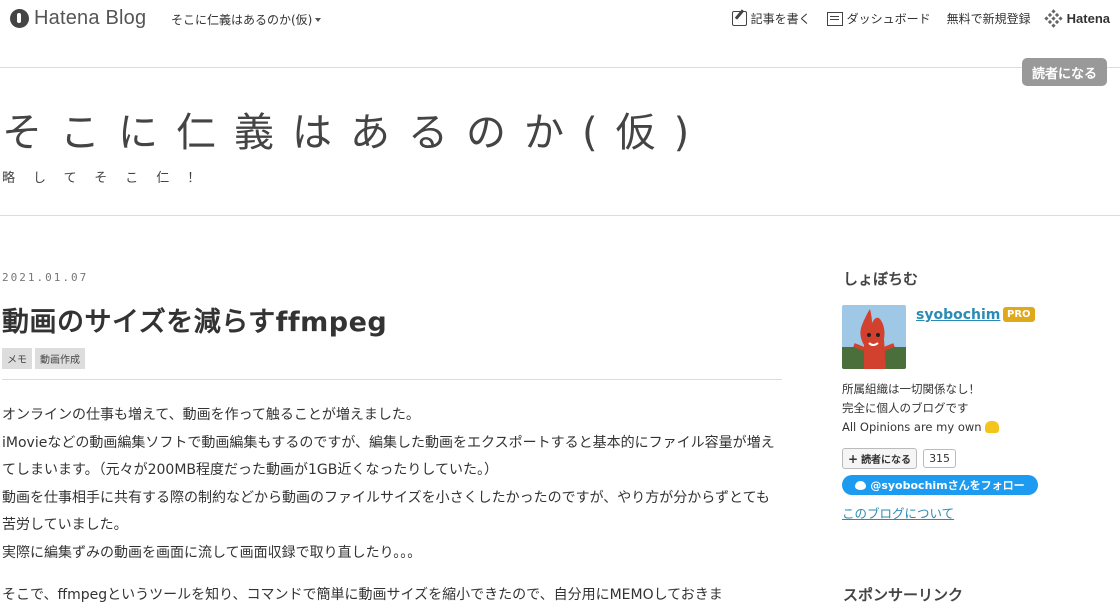 The image size is (1120, 610). Describe the element at coordinates (739, 18) in the screenshot. I see `edit-icon` at that location.